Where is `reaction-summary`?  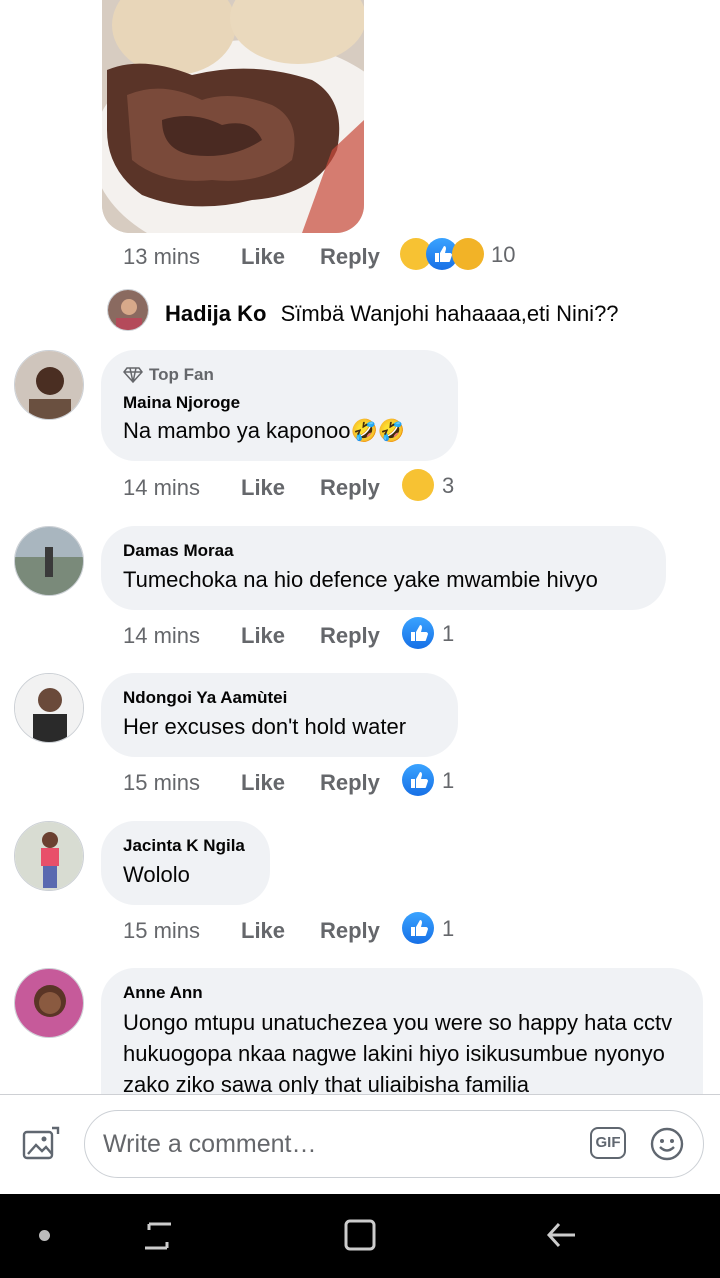
reaction-summary is located at coordinates (443, 255).